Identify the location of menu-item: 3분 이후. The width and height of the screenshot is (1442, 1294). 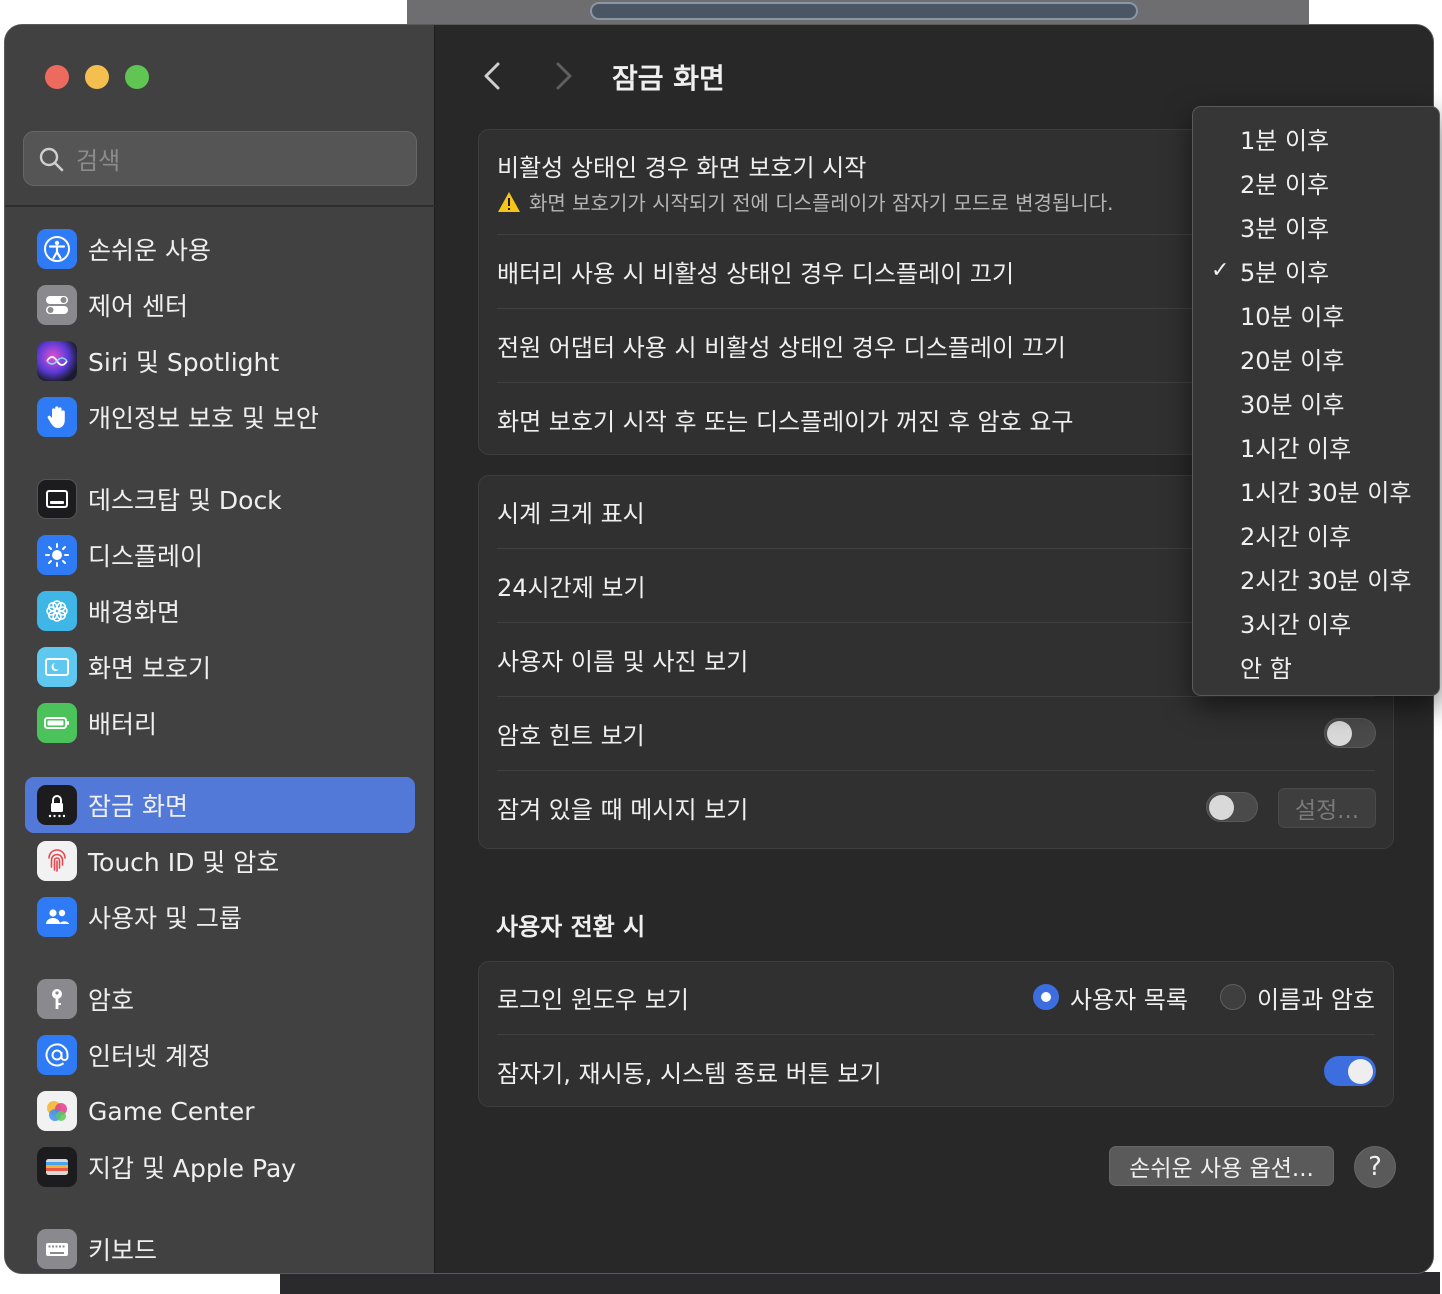
(1316, 226).